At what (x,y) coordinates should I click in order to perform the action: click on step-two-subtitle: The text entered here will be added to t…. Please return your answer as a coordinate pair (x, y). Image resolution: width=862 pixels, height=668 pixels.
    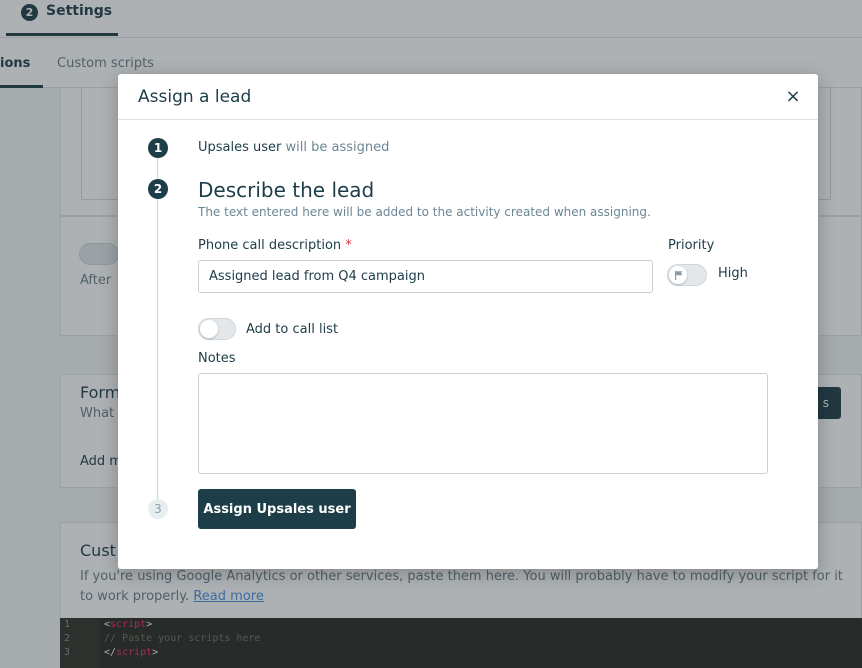
    Looking at the image, I should click on (424, 212).